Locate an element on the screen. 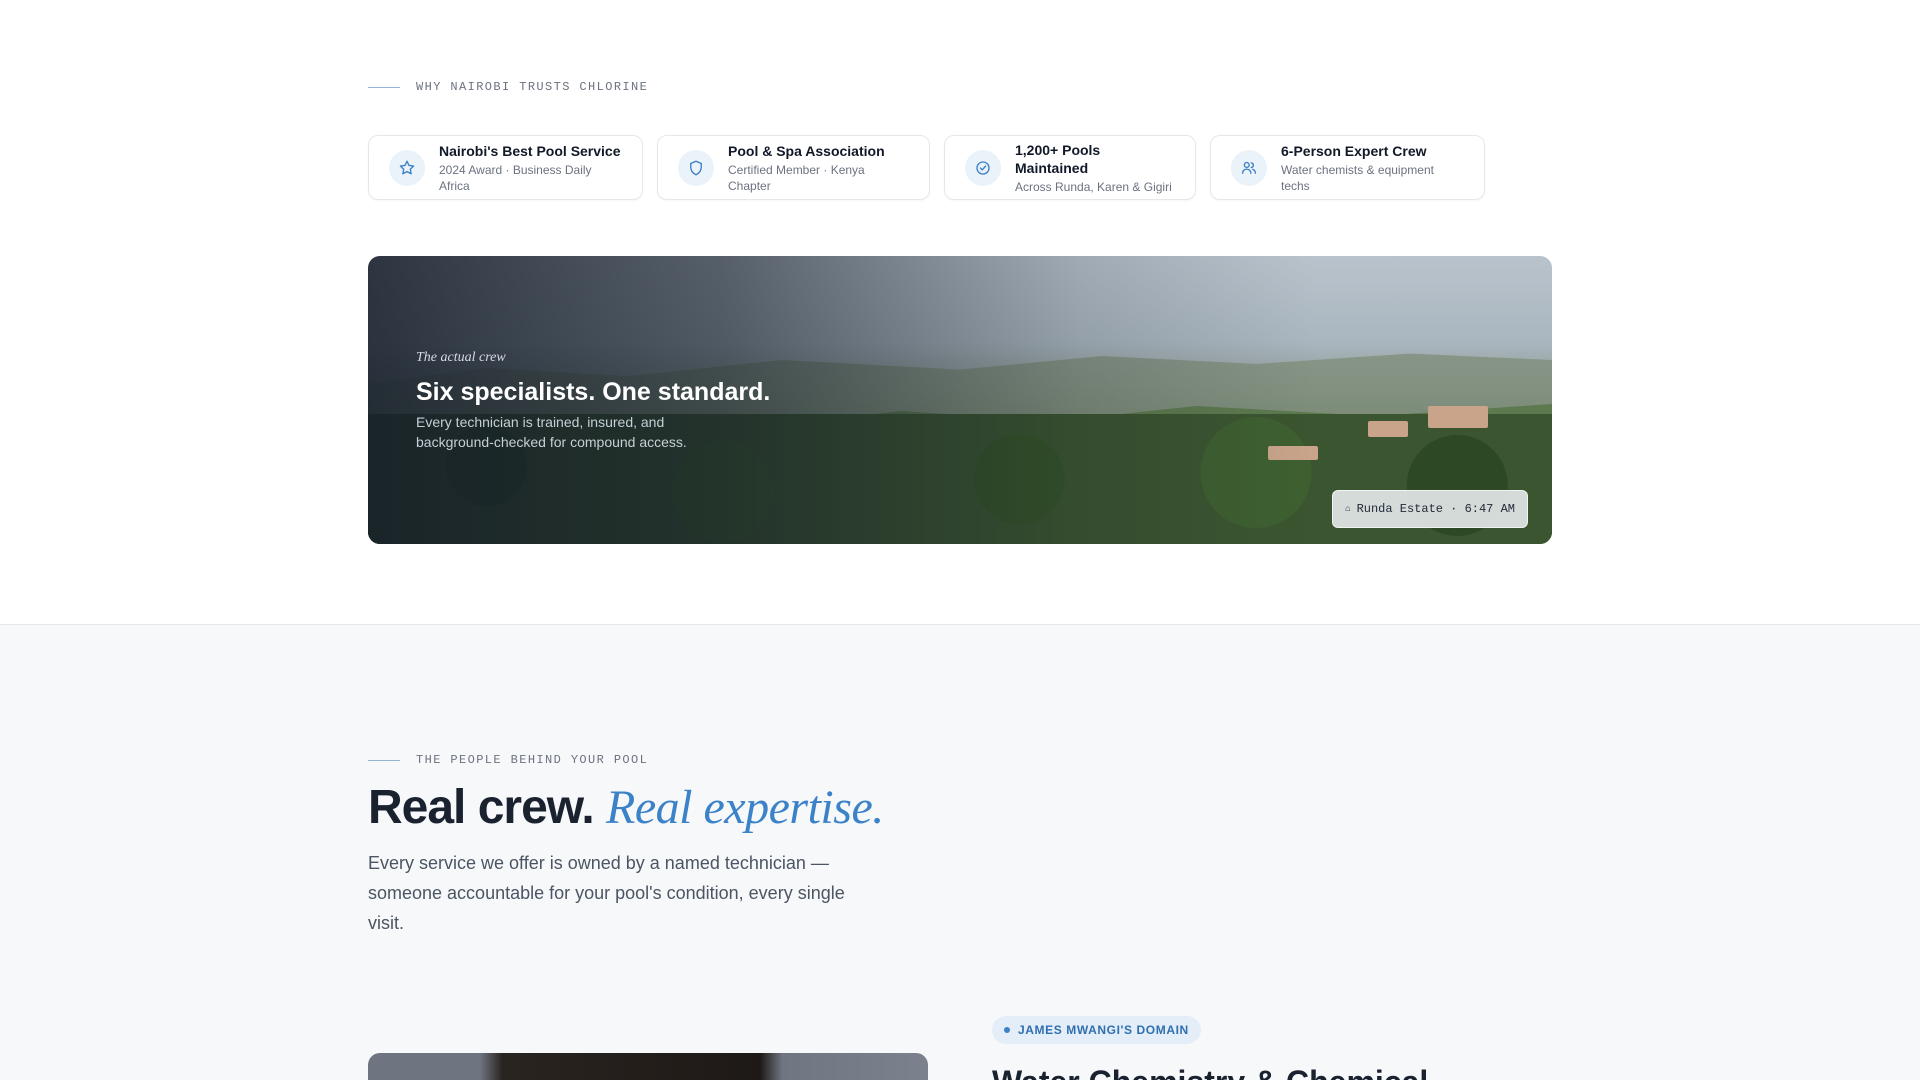  location-icon: ⌂ is located at coordinates (1348, 509).